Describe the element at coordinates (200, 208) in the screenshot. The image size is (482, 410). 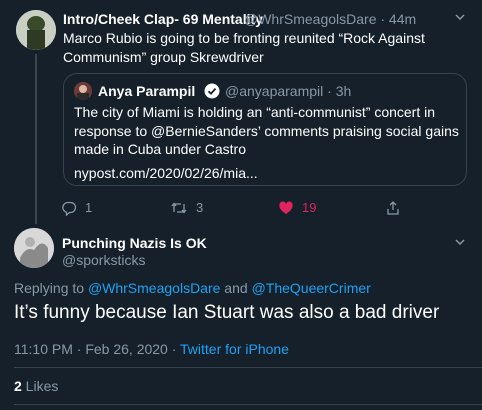
I see `retweet-count: 3` at that location.